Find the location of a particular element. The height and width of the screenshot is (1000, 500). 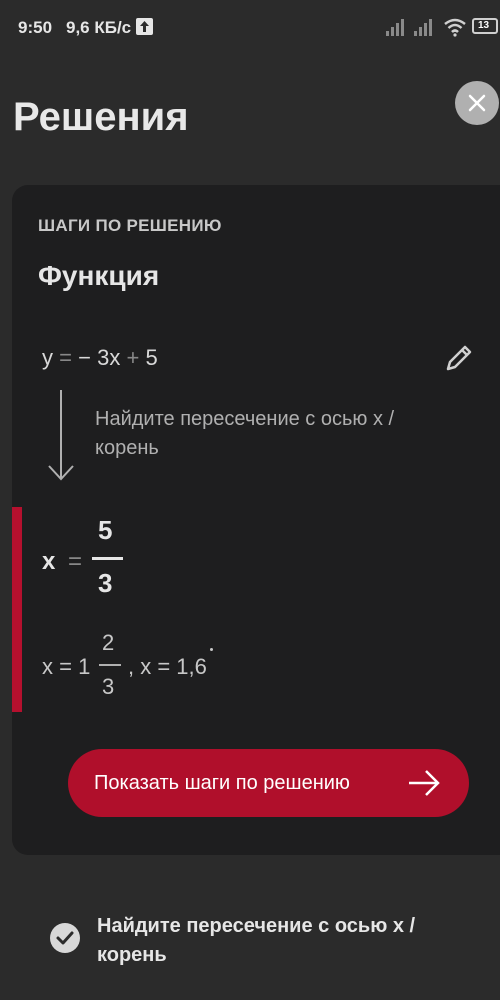

battery-icon: 13 is located at coordinates (485, 26).